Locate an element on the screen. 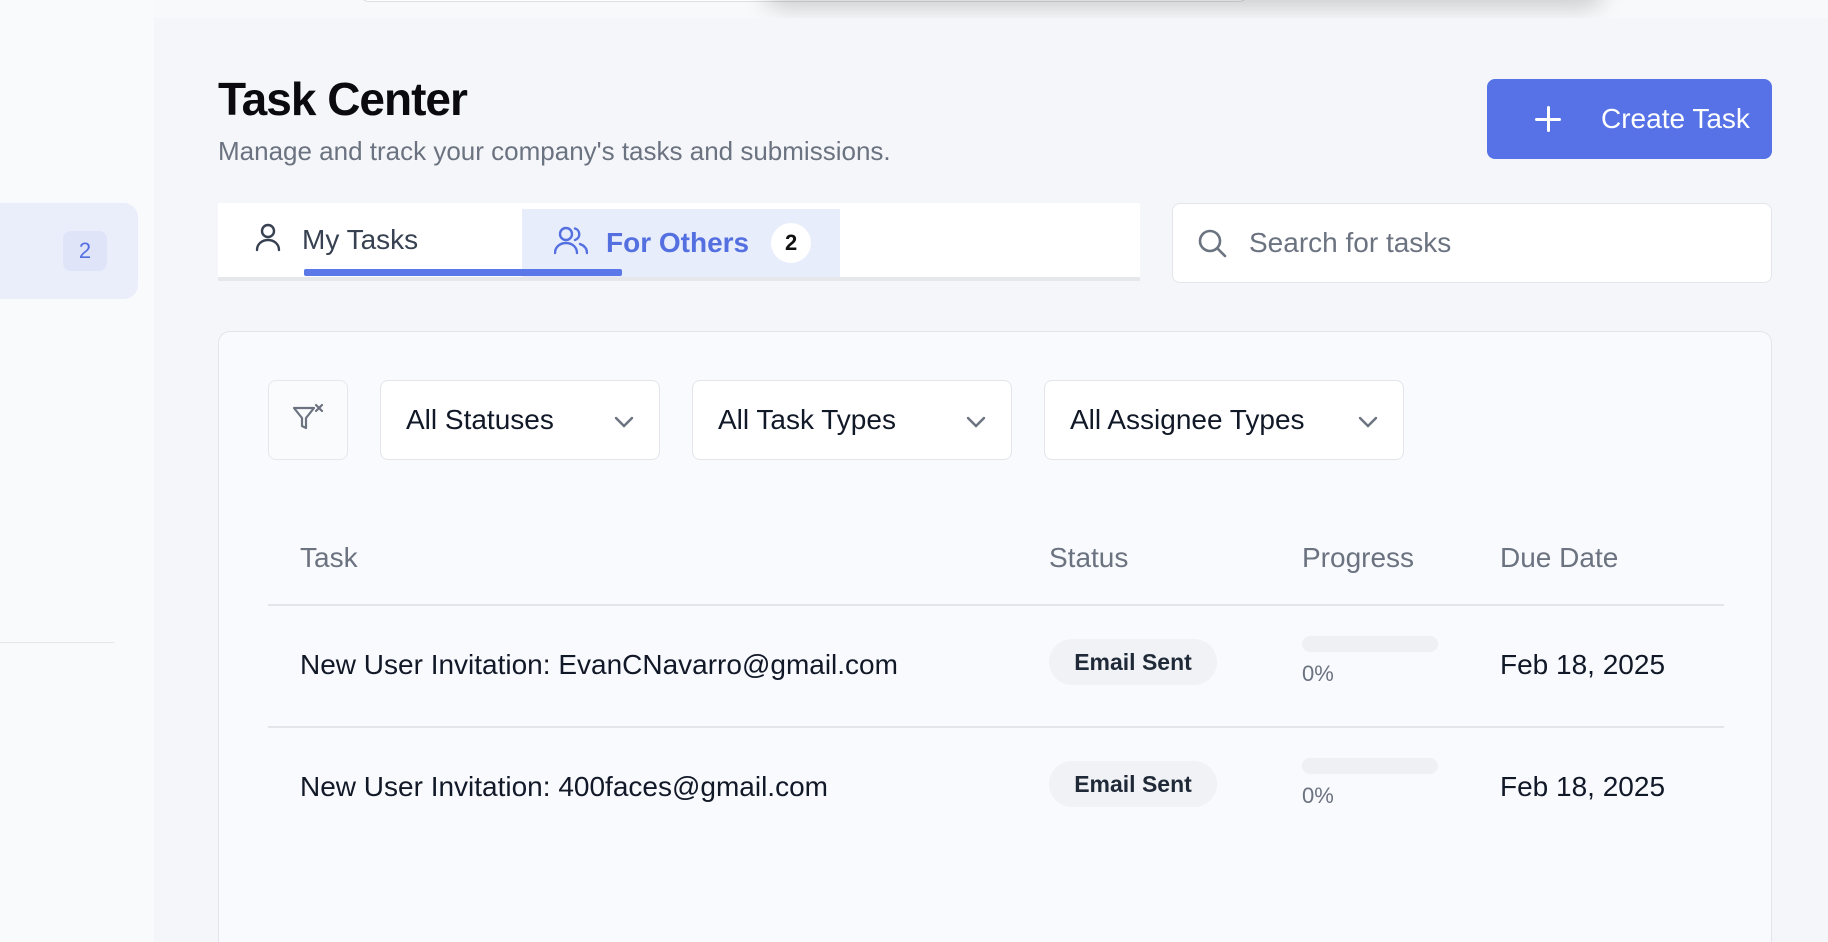 Image resolution: width=1828 pixels, height=942 pixels. status-filter-dropdown: All Statuses is located at coordinates (520, 420).